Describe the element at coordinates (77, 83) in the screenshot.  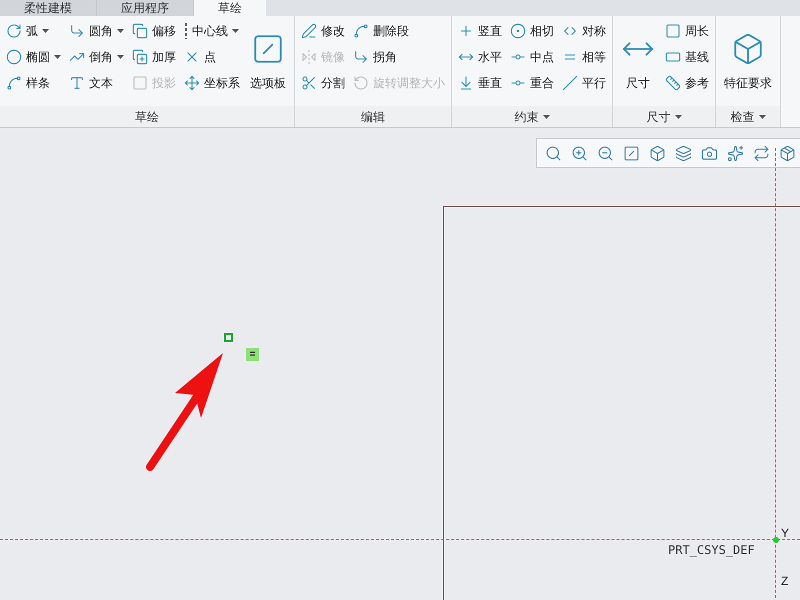
I see `text-icon` at that location.